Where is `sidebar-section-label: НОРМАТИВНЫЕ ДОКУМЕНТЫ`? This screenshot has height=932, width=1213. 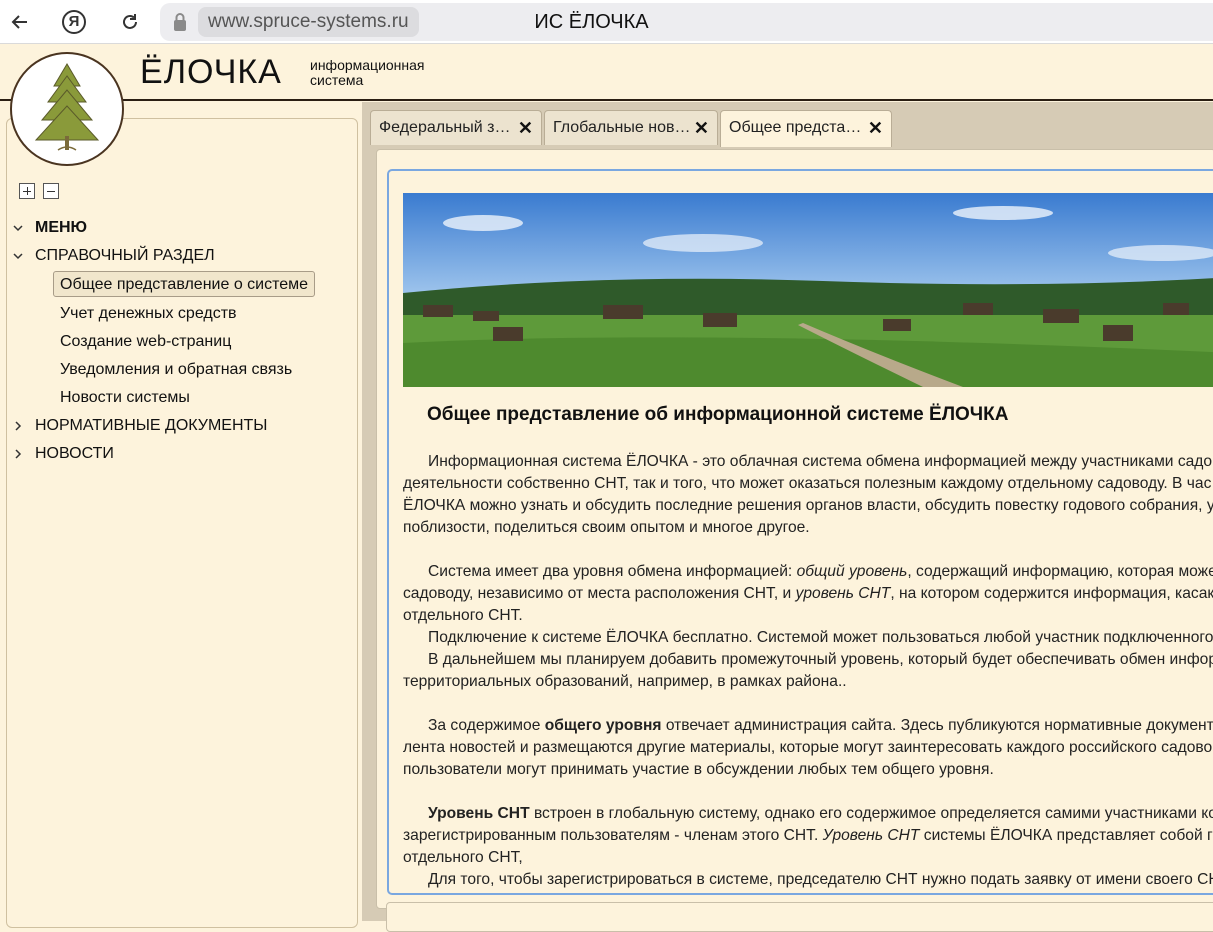 sidebar-section-label: НОРМАТИВНЫЕ ДОКУМЕНТЫ is located at coordinates (151, 425).